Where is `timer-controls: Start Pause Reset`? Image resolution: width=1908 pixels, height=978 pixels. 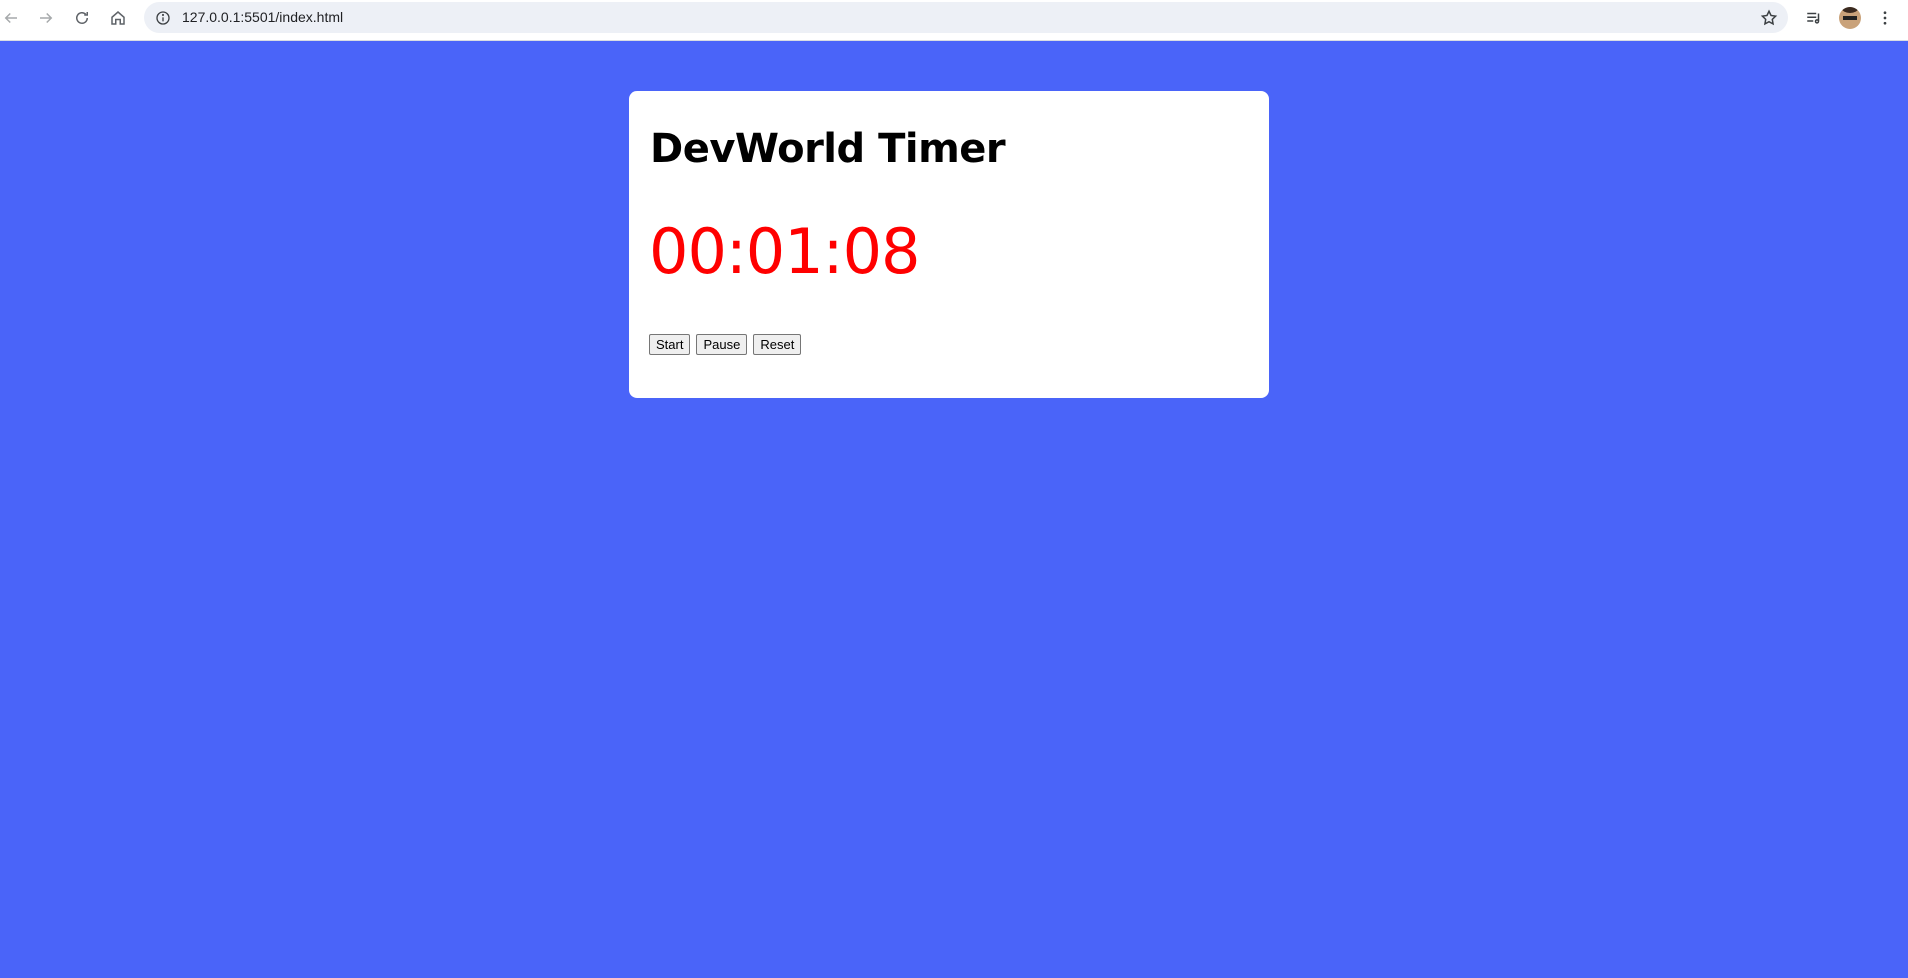
timer-controls: Start Pause Reset is located at coordinates (725, 344).